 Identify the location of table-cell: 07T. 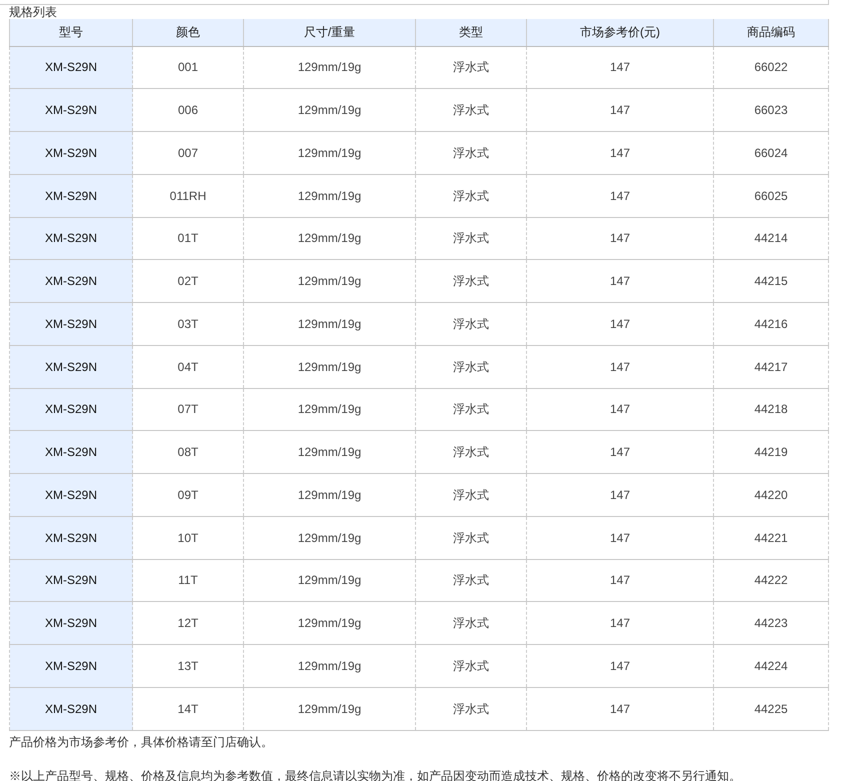
(188, 409).